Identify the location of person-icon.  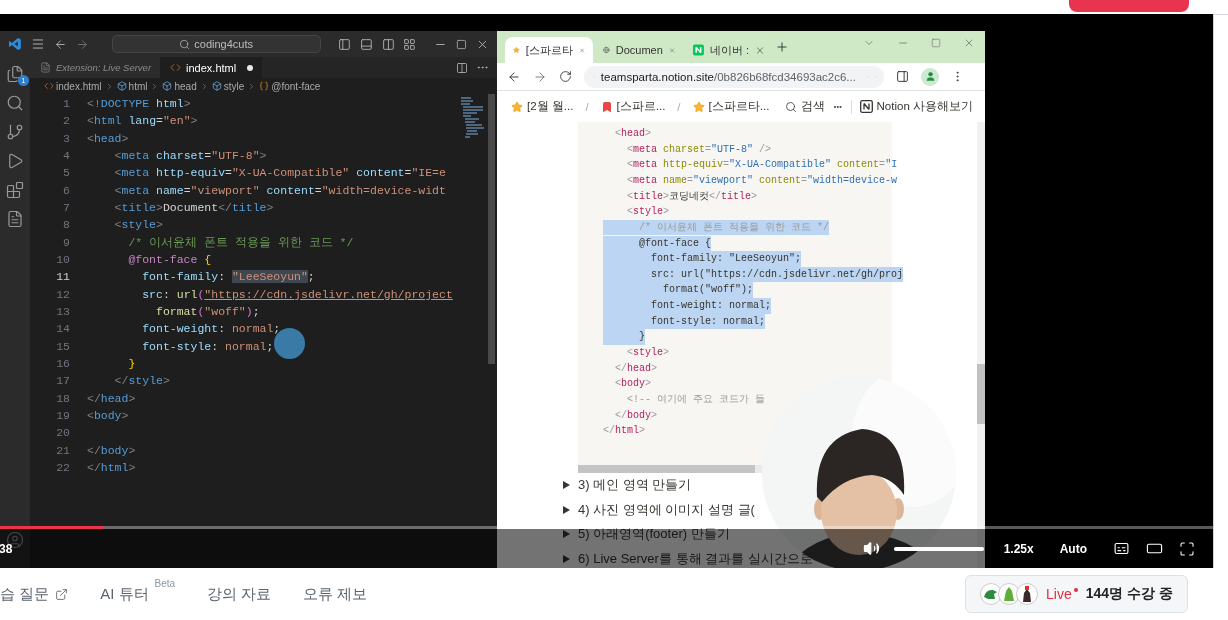
(930, 76).